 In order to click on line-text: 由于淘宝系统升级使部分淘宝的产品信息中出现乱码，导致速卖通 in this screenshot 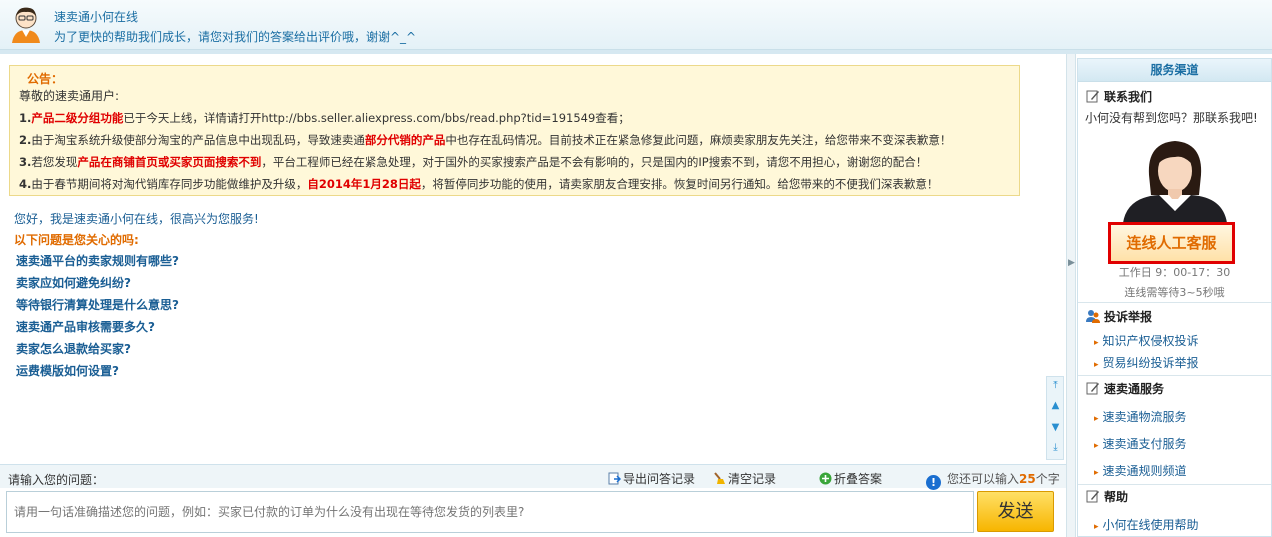, I will do `click(198, 140)`.